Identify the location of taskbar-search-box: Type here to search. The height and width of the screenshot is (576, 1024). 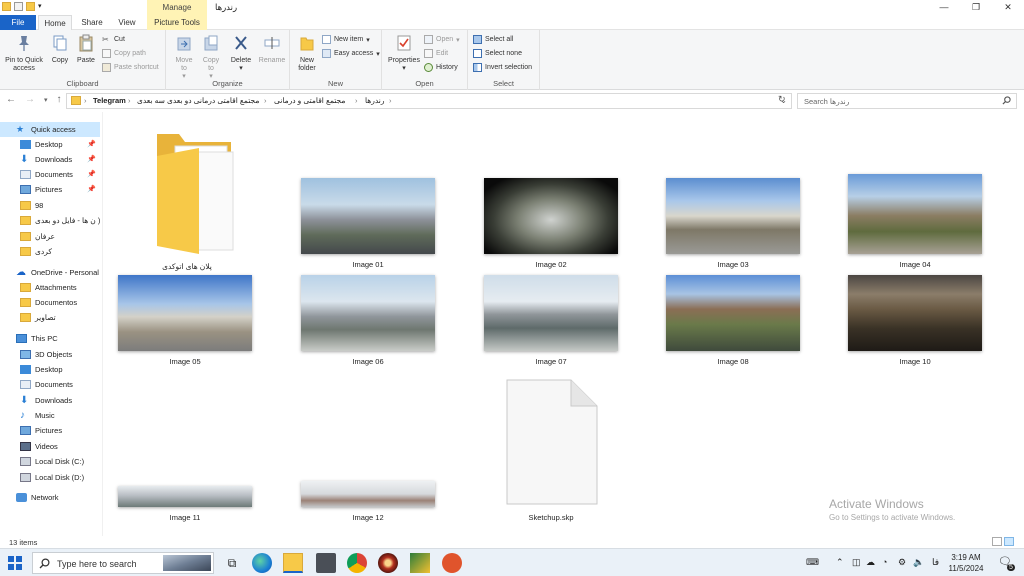
(123, 563).